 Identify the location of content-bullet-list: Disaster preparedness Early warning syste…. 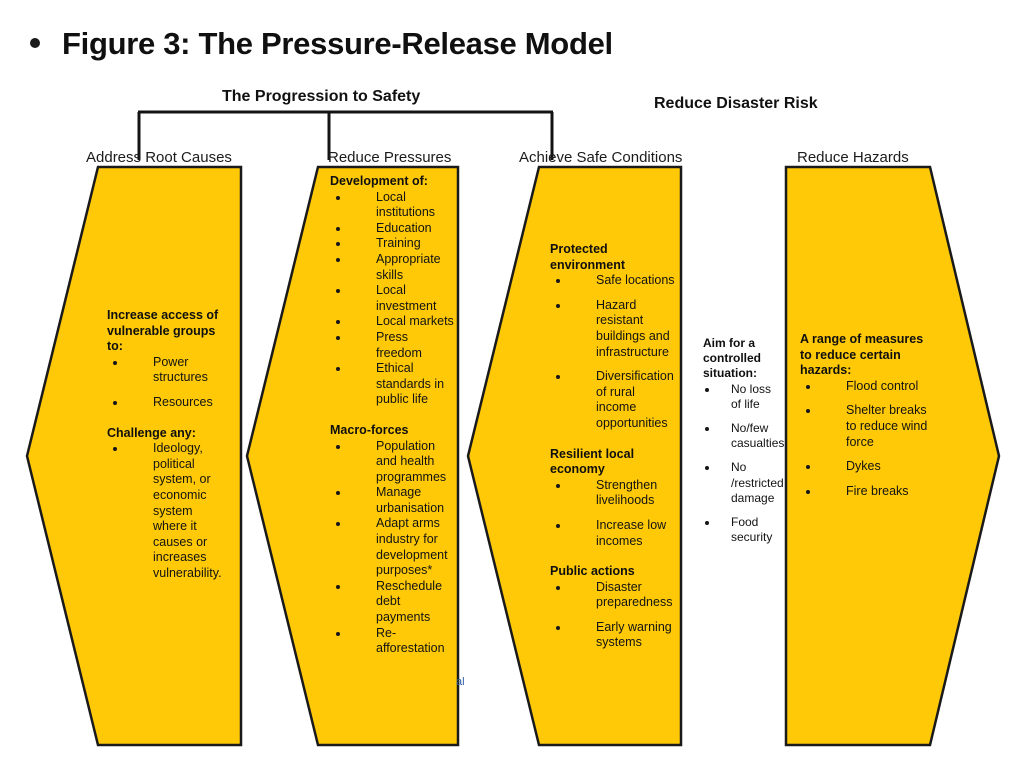
(612, 615).